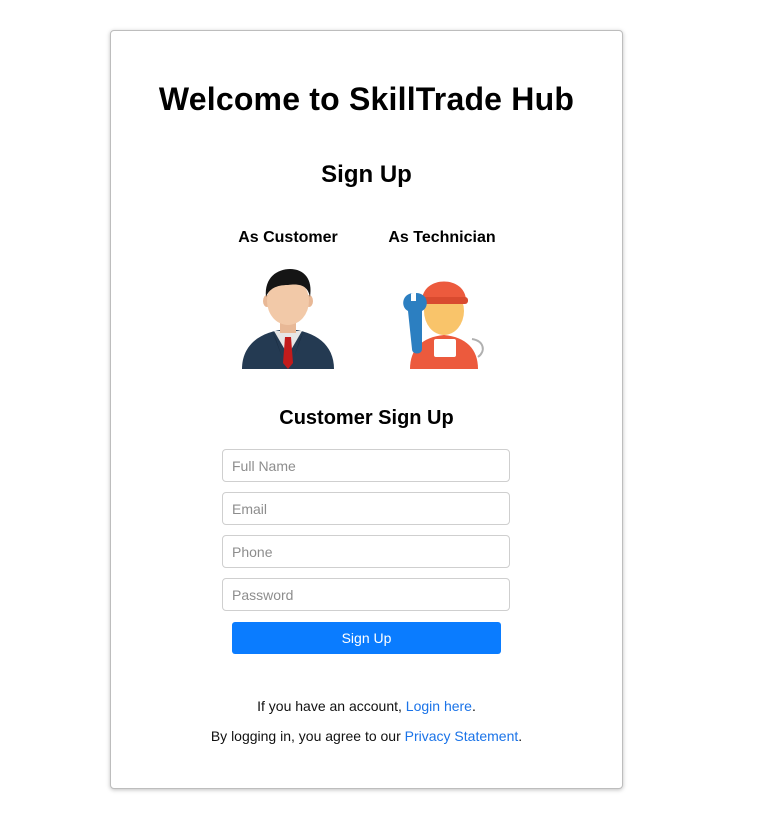  Describe the element at coordinates (366, 551) in the screenshot. I see `phone-input` at that location.